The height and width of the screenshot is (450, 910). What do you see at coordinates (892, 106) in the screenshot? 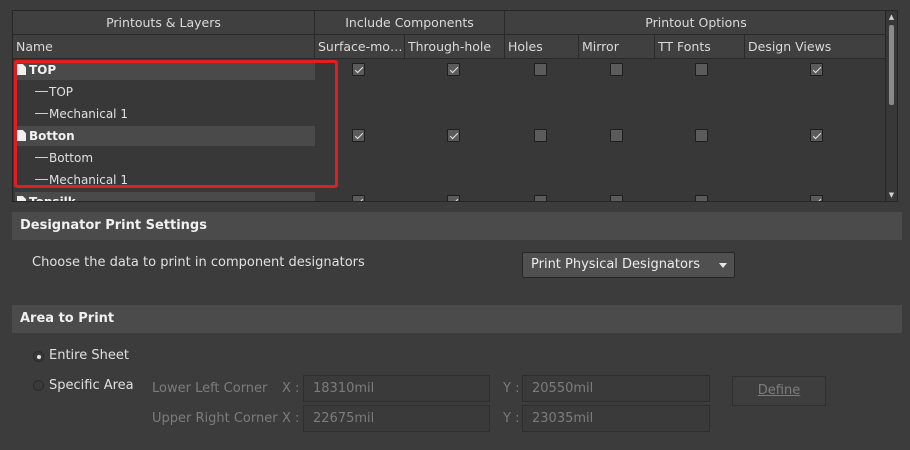
I see `grid-scrollbar: ▲ ▼` at bounding box center [892, 106].